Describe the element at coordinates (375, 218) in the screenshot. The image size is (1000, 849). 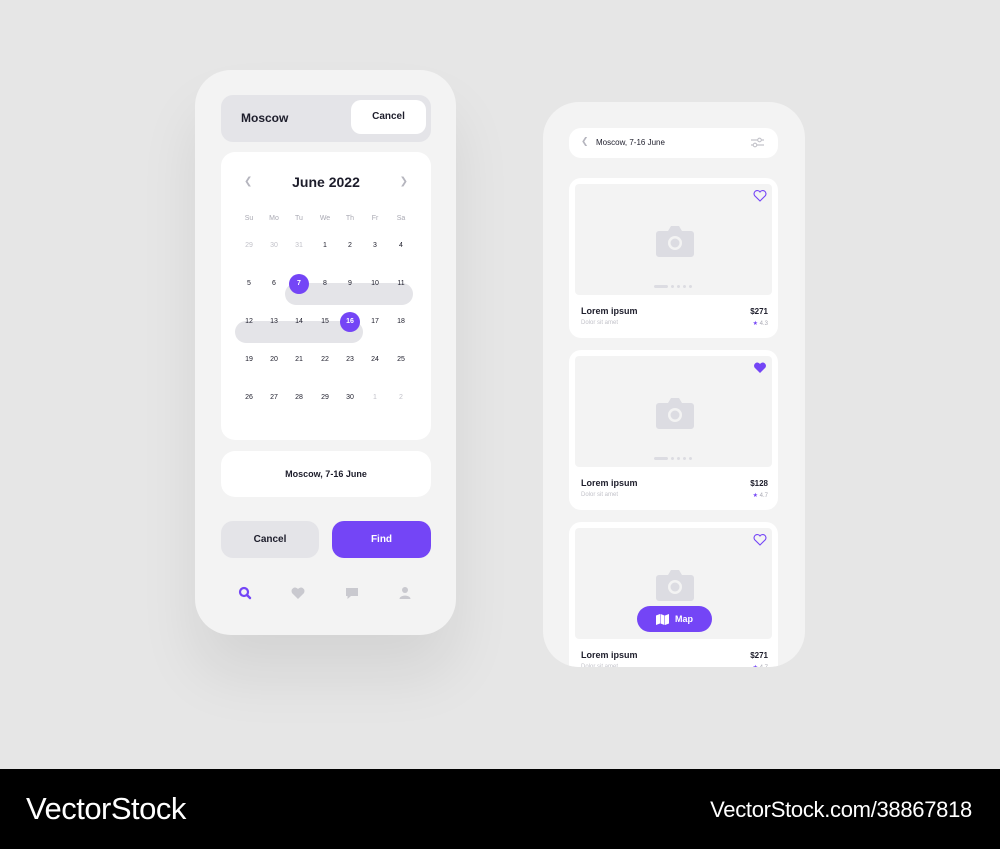
I see `weekday-label: Fr` at that location.